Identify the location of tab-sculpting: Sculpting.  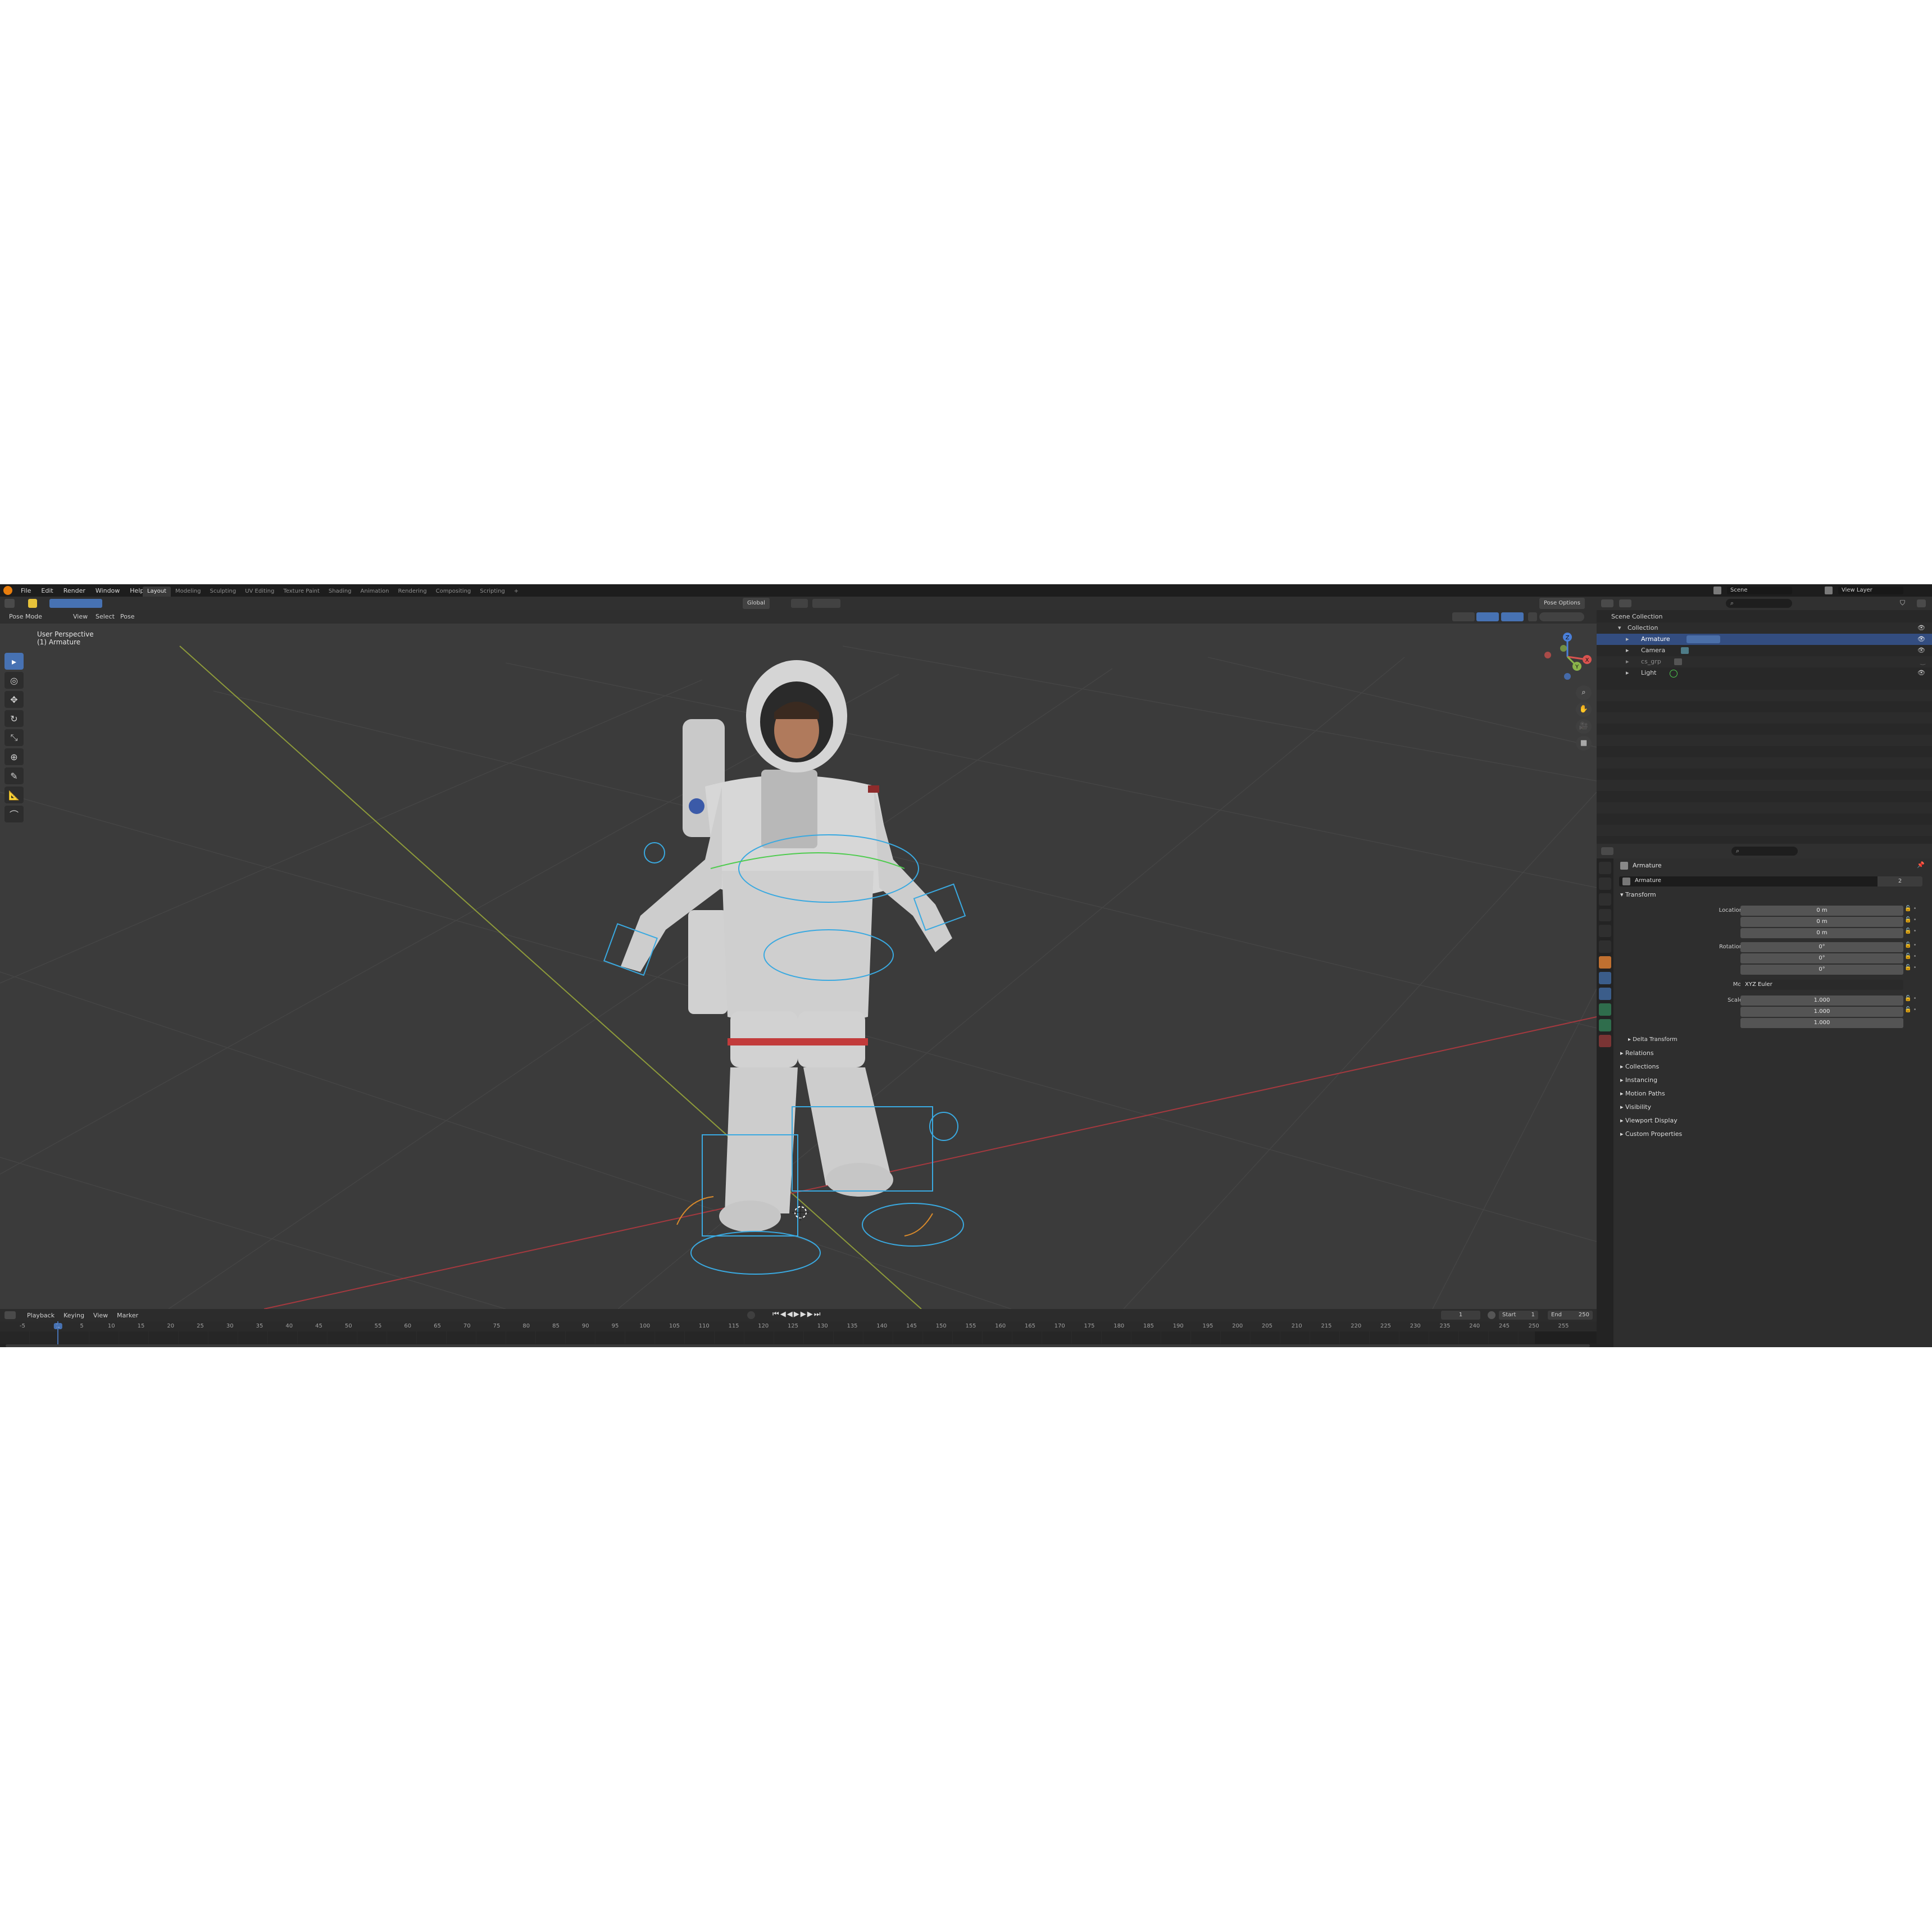
(223, 592).